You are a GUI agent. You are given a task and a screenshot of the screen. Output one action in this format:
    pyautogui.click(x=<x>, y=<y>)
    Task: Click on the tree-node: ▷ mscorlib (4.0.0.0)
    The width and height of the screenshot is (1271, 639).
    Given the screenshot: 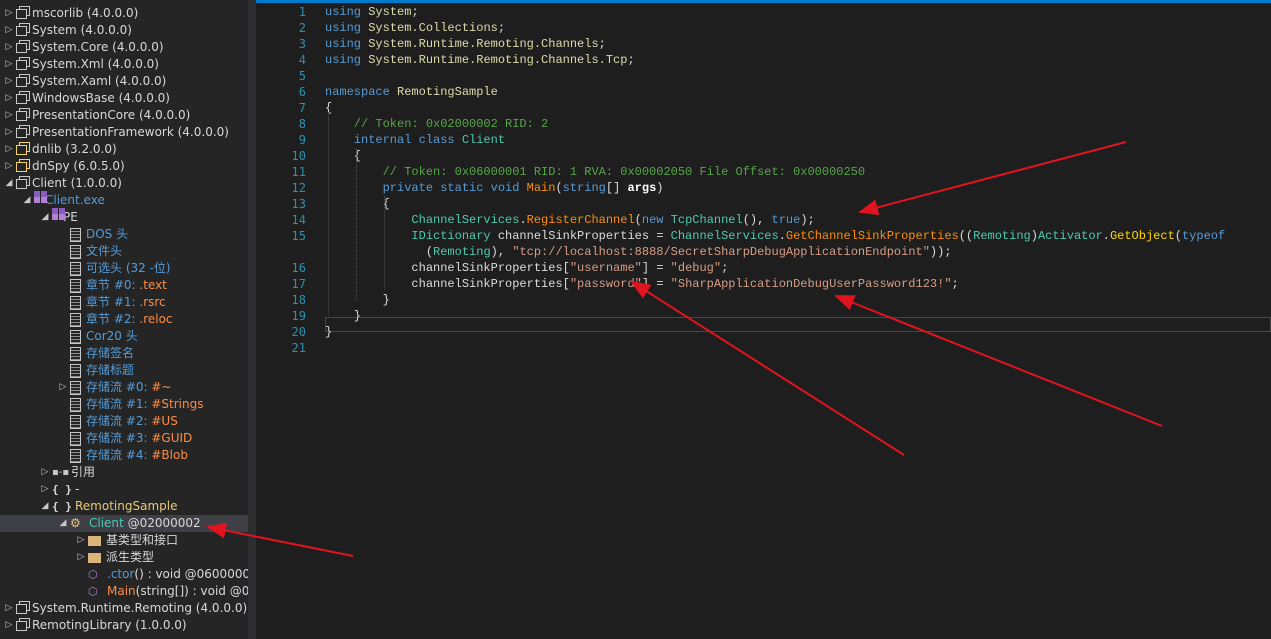 What is the action you would take?
    pyautogui.click(x=69, y=13)
    